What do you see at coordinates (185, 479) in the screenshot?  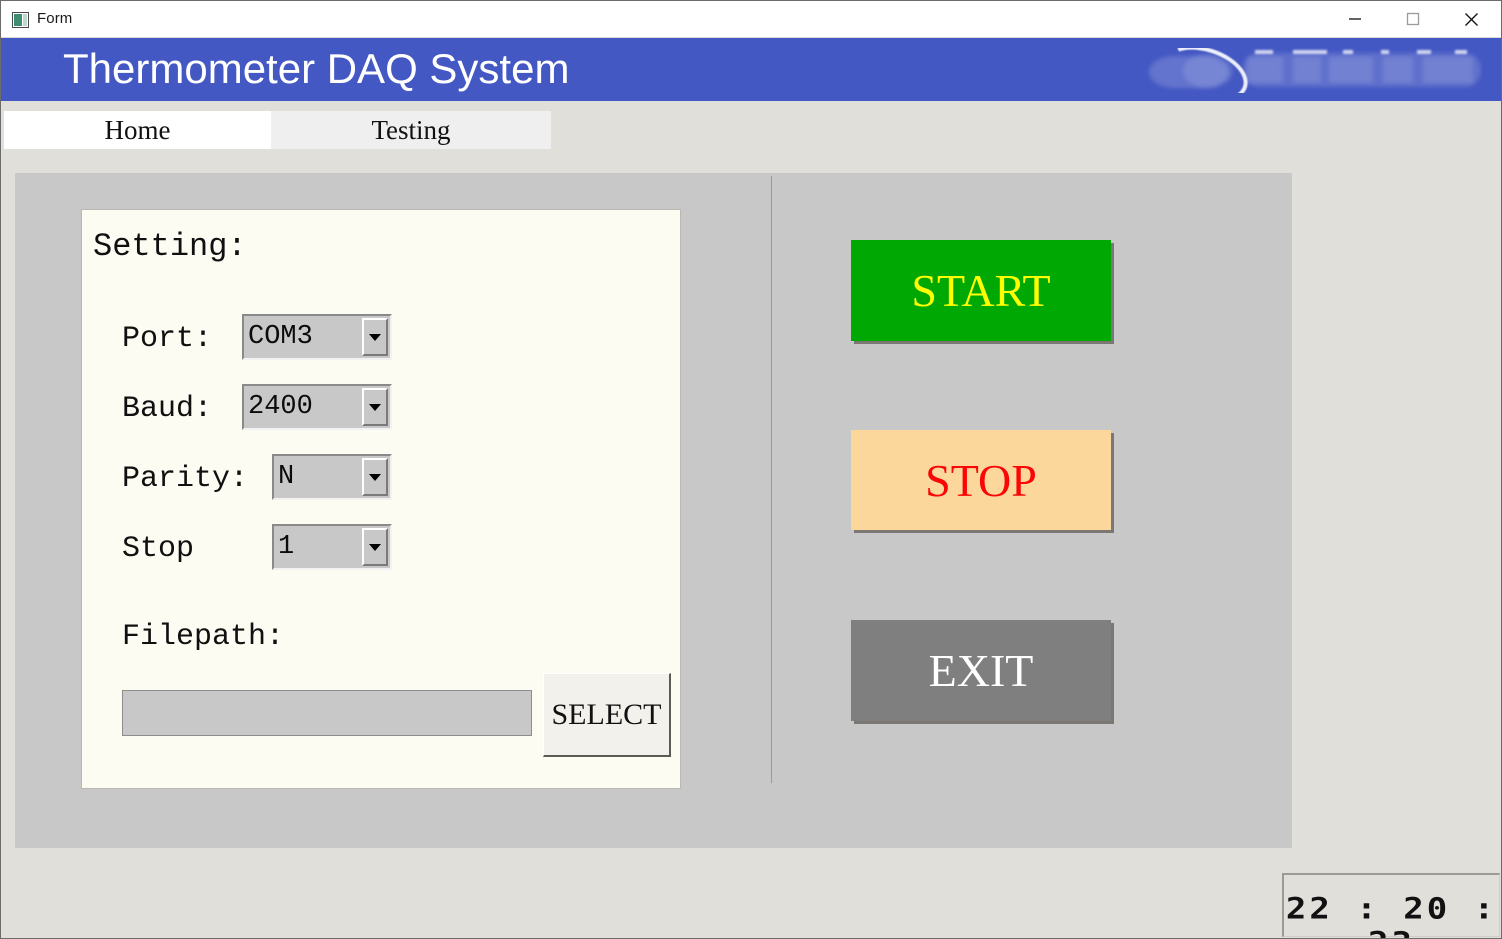 I see `parity-label: Parity:` at bounding box center [185, 479].